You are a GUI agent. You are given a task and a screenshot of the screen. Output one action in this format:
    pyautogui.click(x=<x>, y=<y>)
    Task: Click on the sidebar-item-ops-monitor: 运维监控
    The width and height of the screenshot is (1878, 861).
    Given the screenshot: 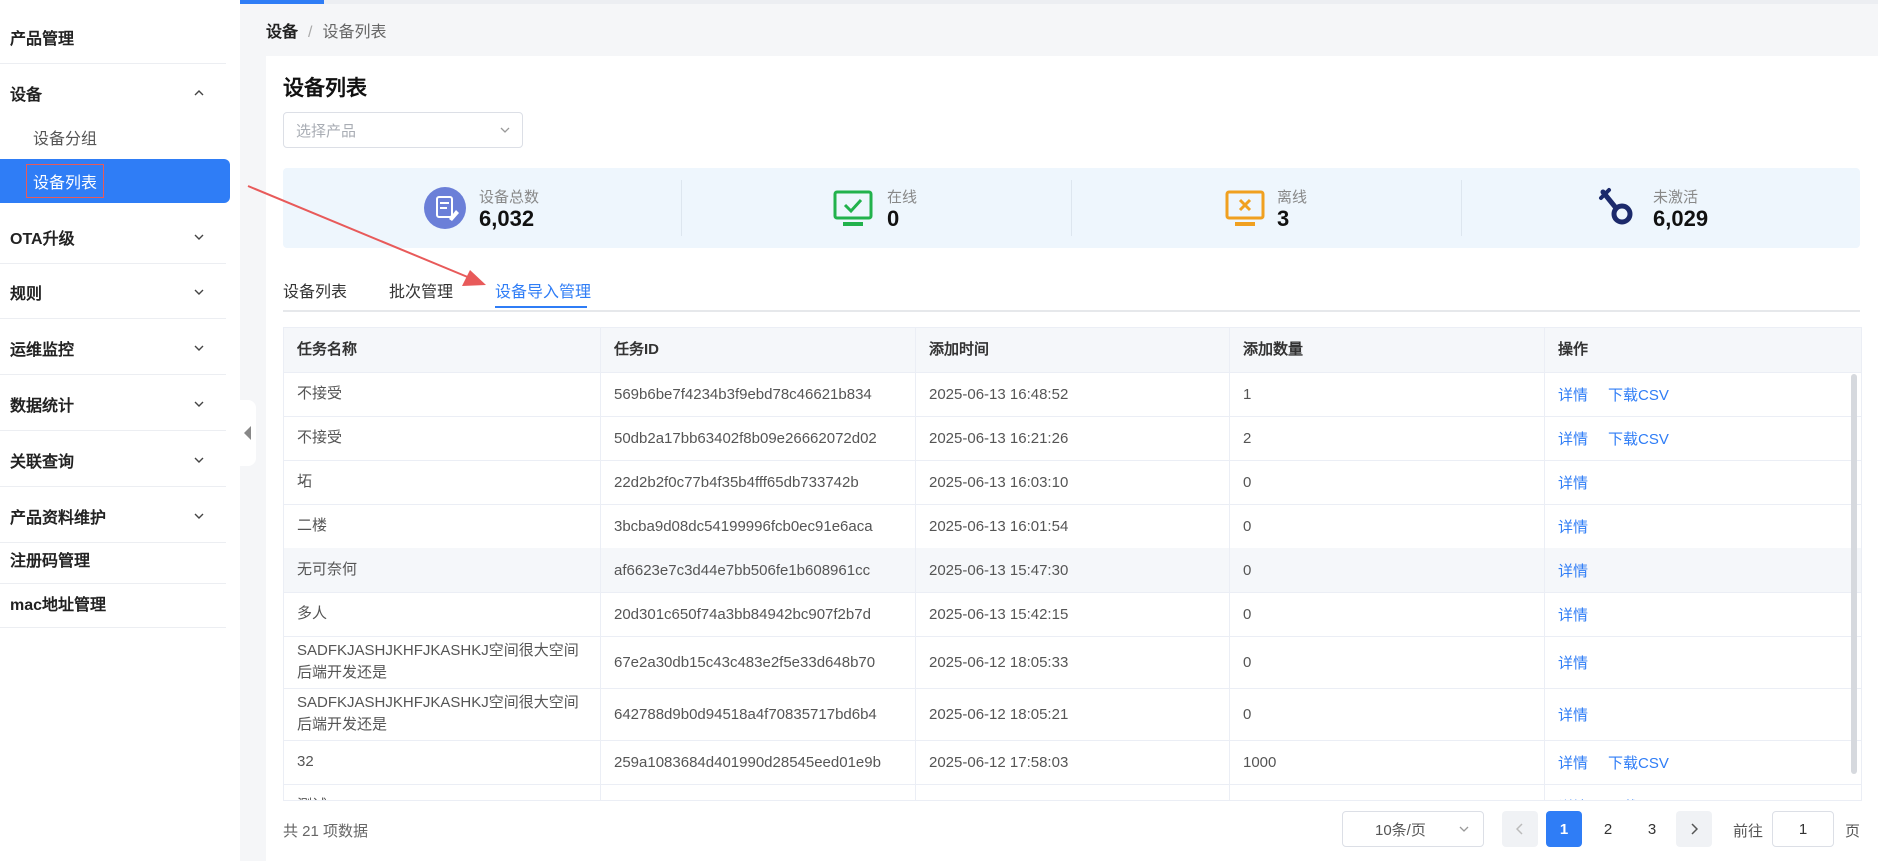 What is the action you would take?
    pyautogui.click(x=113, y=348)
    